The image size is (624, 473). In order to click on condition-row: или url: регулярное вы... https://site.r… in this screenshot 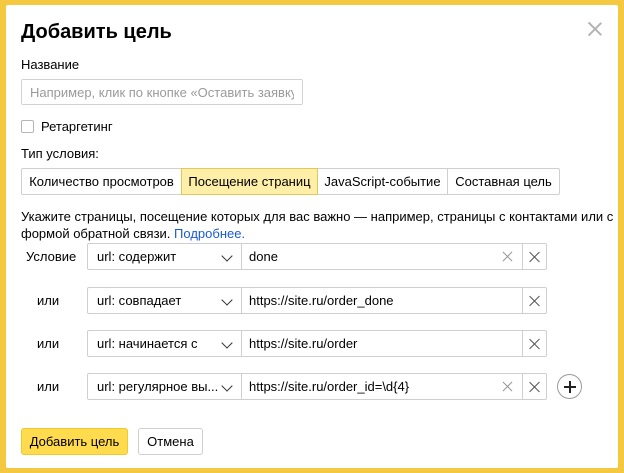, I will do `click(312, 386)`.